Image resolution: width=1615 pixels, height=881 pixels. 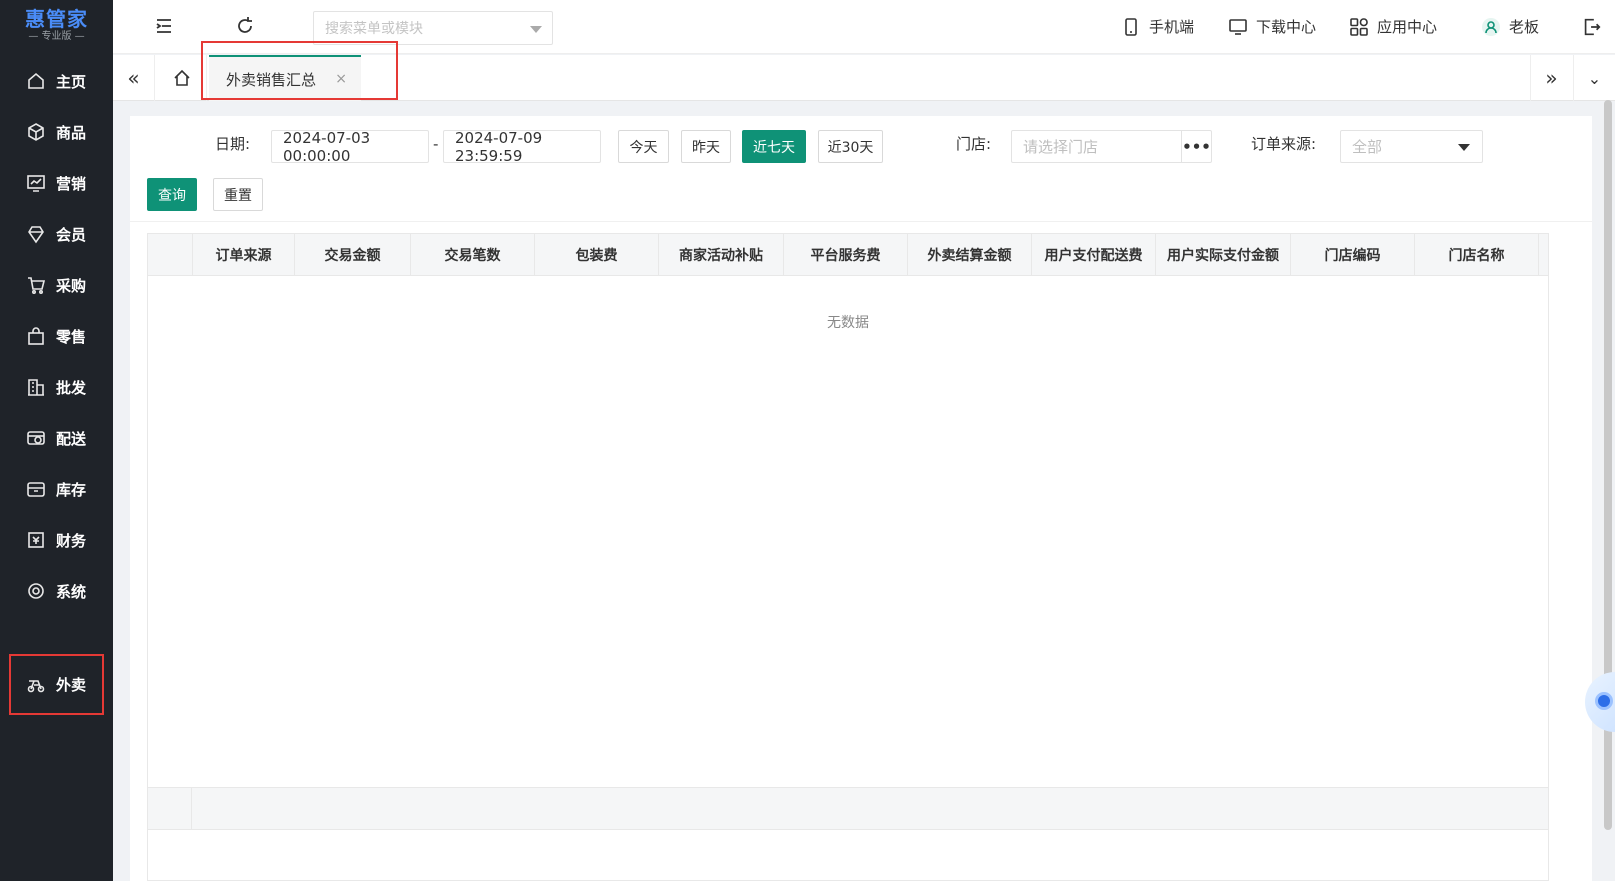 I want to click on column-header: 用户支付配送费, so click(x=1094, y=255).